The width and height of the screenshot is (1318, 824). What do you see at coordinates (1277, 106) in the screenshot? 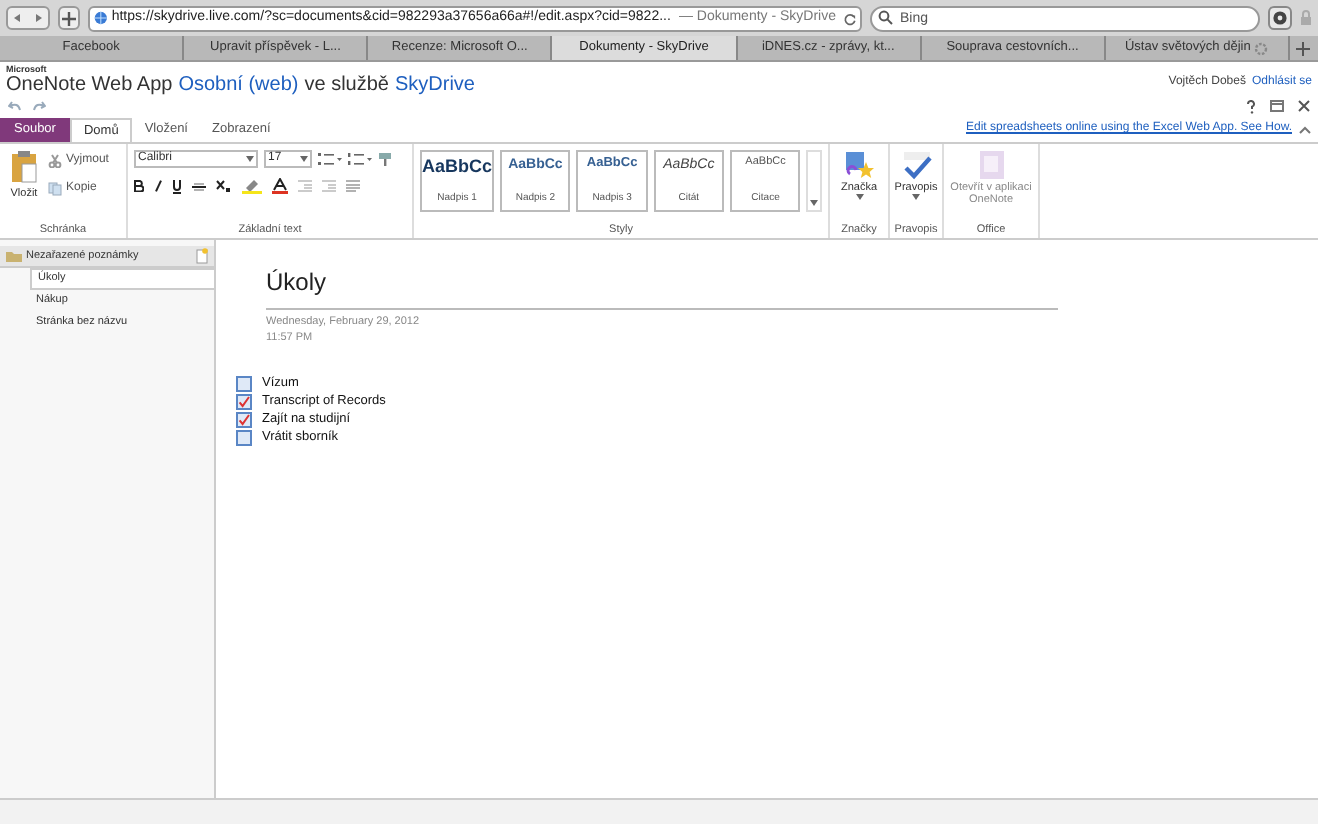
I see `window-icon` at bounding box center [1277, 106].